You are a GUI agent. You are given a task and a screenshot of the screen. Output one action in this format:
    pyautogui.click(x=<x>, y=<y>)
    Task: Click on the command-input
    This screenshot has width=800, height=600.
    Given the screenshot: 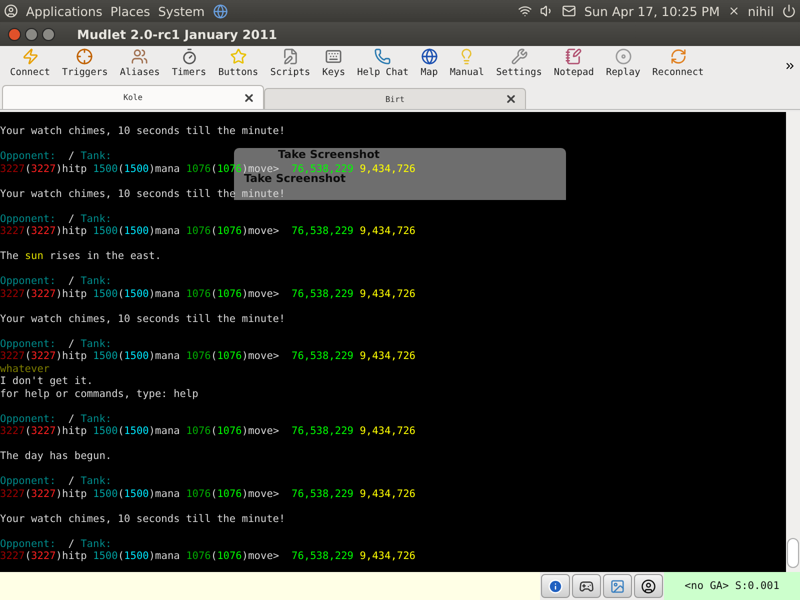 What is the action you would take?
    pyautogui.click(x=270, y=586)
    